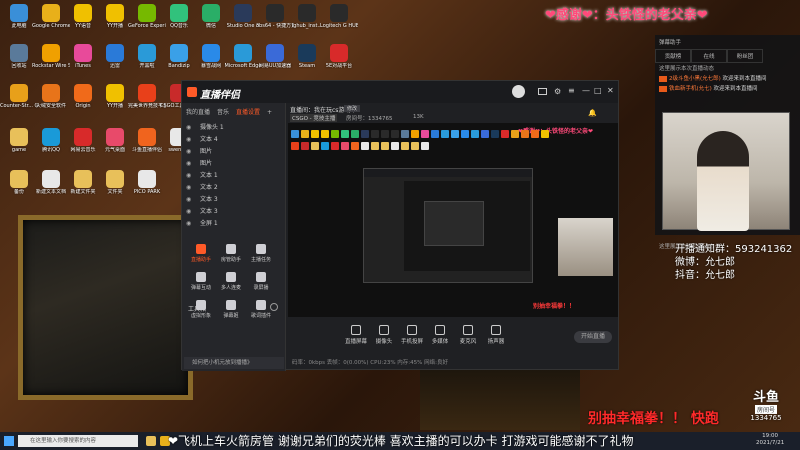 The width and height of the screenshot is (800, 450). I want to click on clock-time: 19:00, so click(770, 436).